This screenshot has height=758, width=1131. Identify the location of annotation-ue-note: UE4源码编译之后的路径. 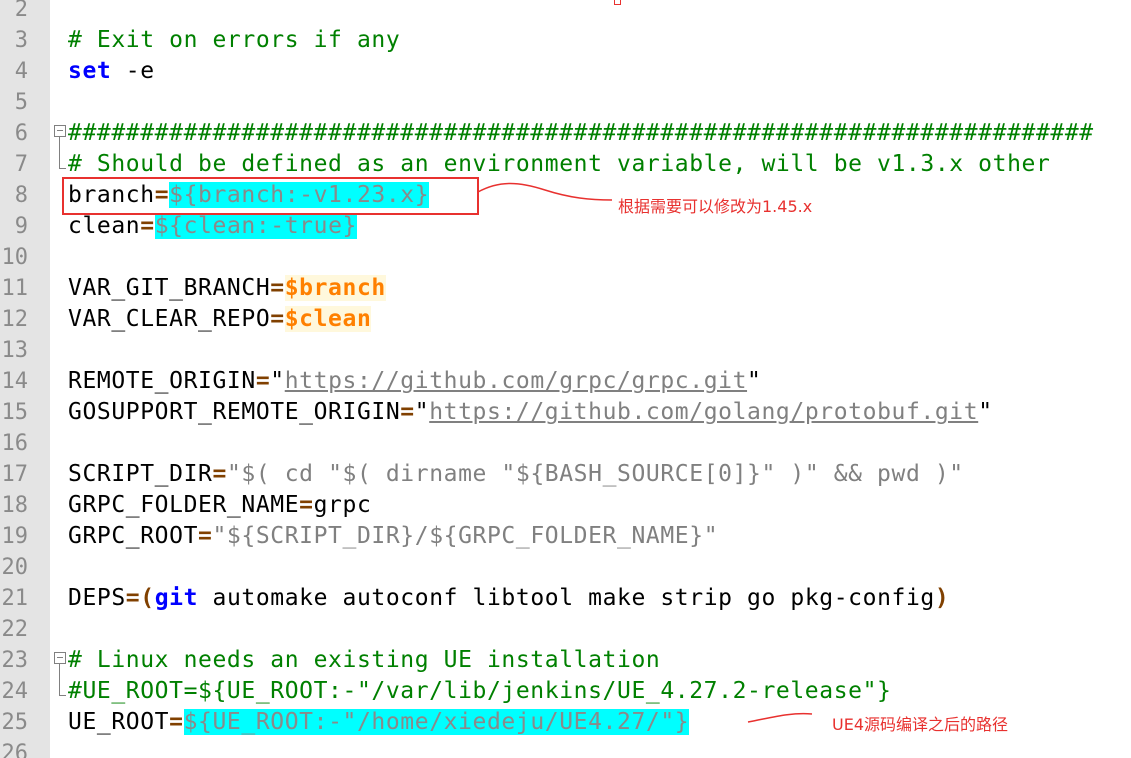
(920, 724).